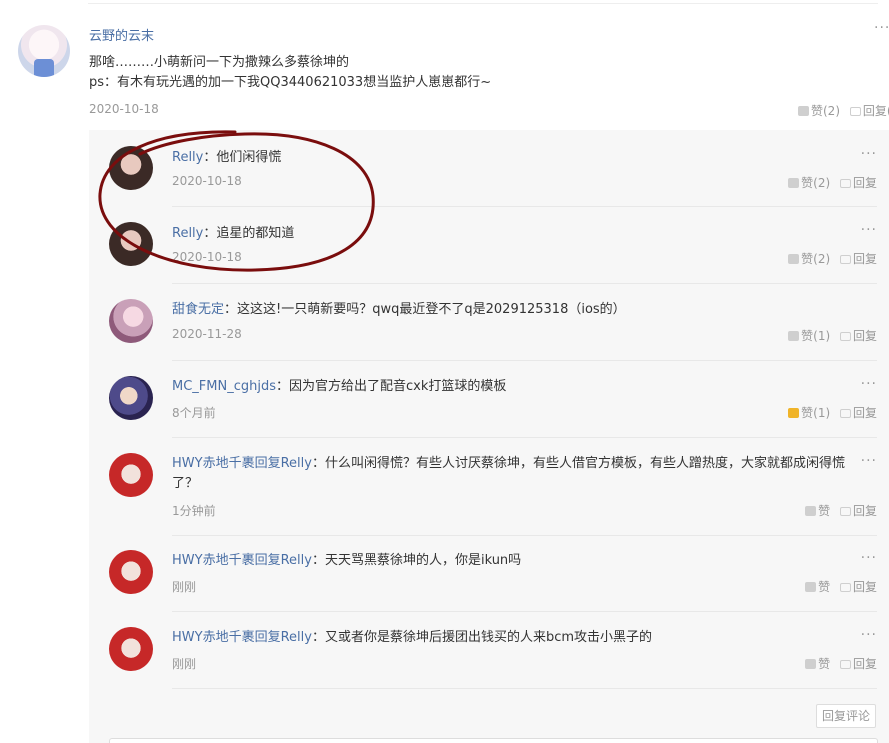  What do you see at coordinates (875, 111) in the screenshot?
I see `main-reply-label: 回复(7` at bounding box center [875, 111].